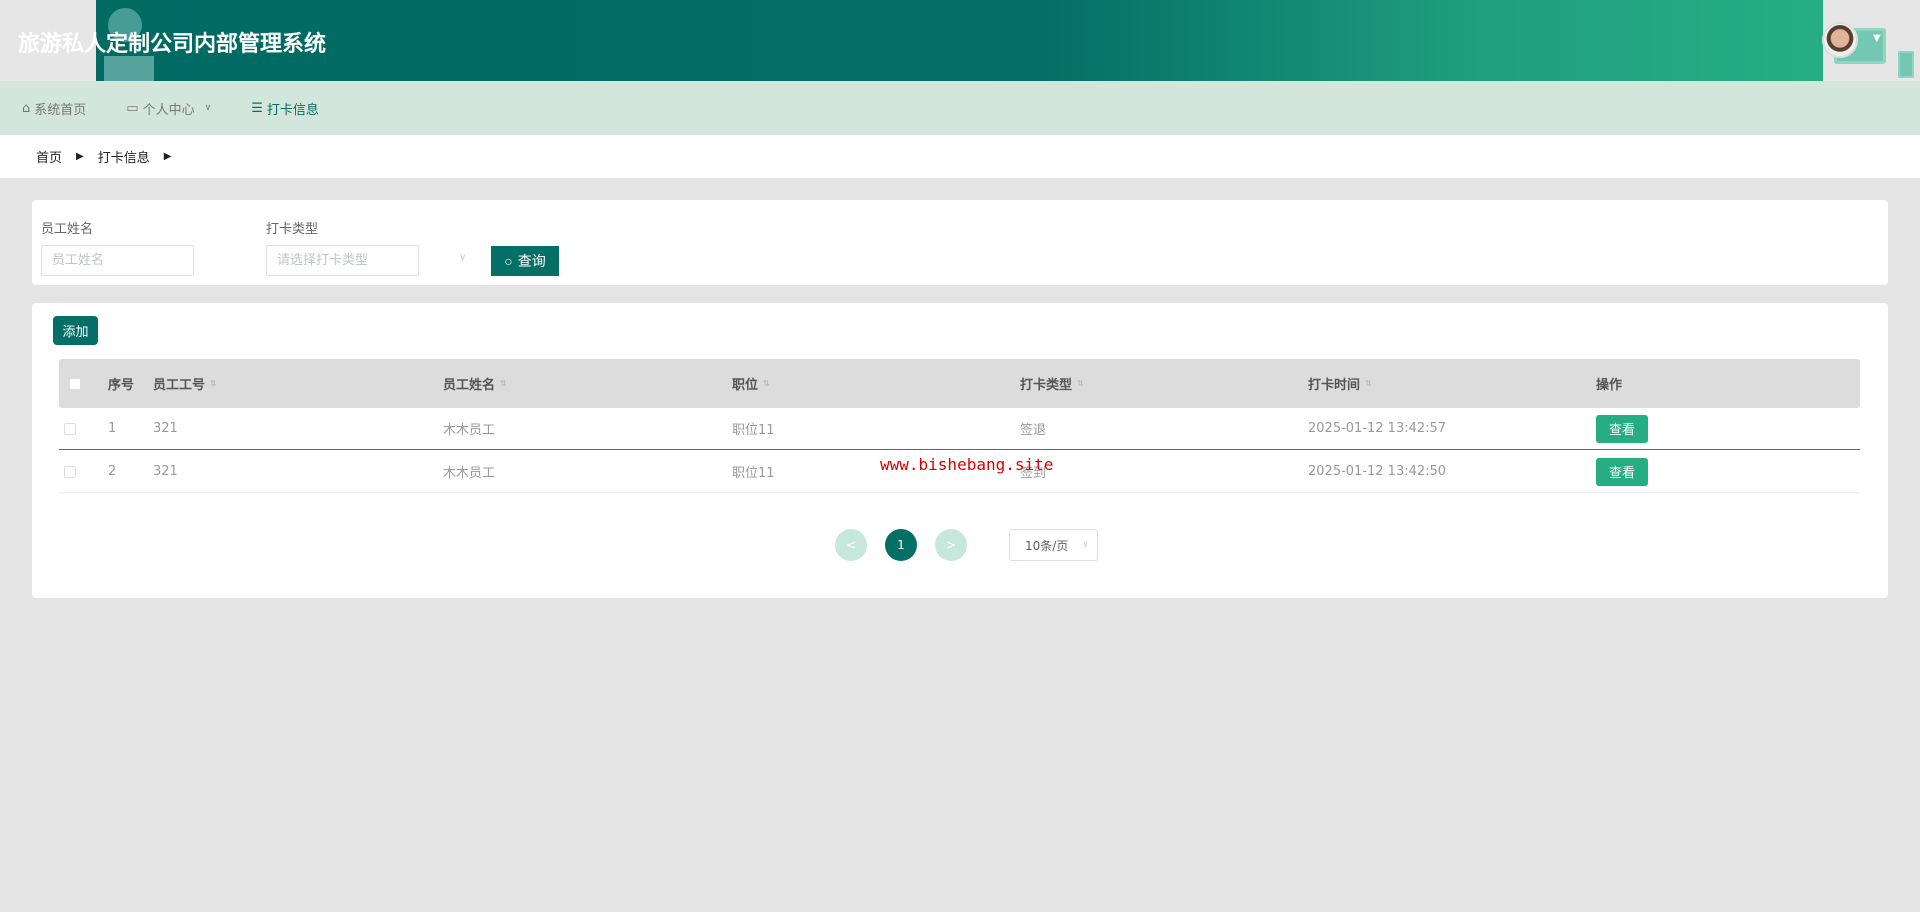 The height and width of the screenshot is (912, 1920). I want to click on col-label: 职位, so click(745, 385).